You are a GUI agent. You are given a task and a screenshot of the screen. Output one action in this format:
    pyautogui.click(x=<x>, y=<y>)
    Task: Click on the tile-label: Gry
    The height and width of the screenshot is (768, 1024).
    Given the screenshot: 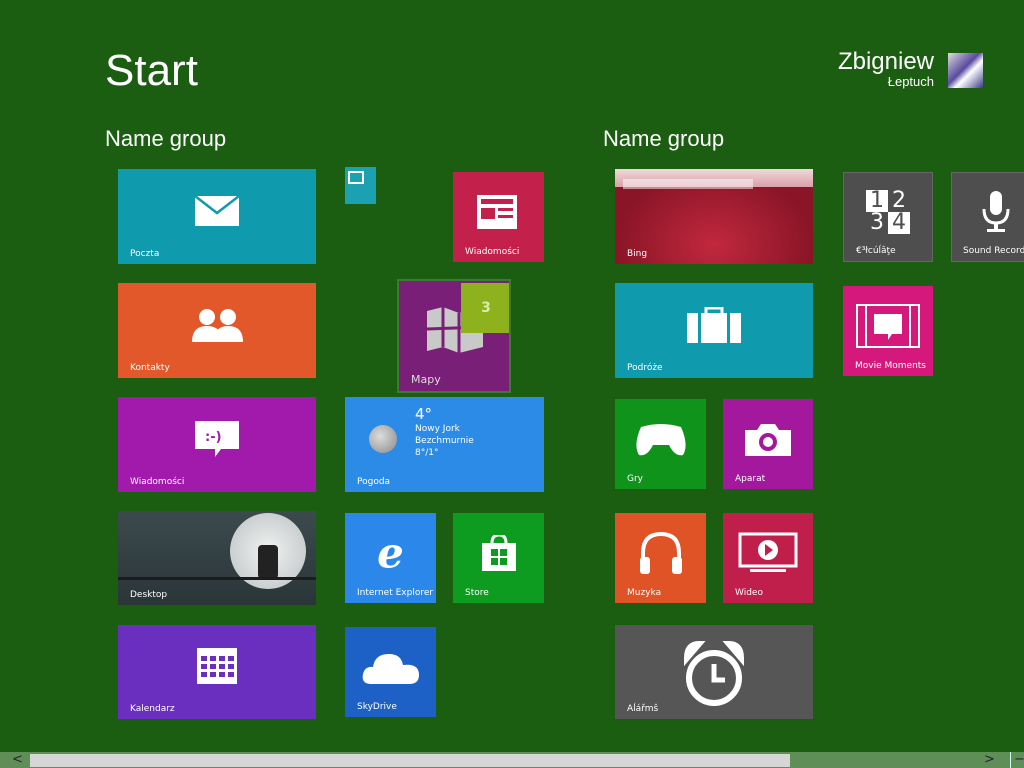 What is the action you would take?
    pyautogui.click(x=635, y=479)
    